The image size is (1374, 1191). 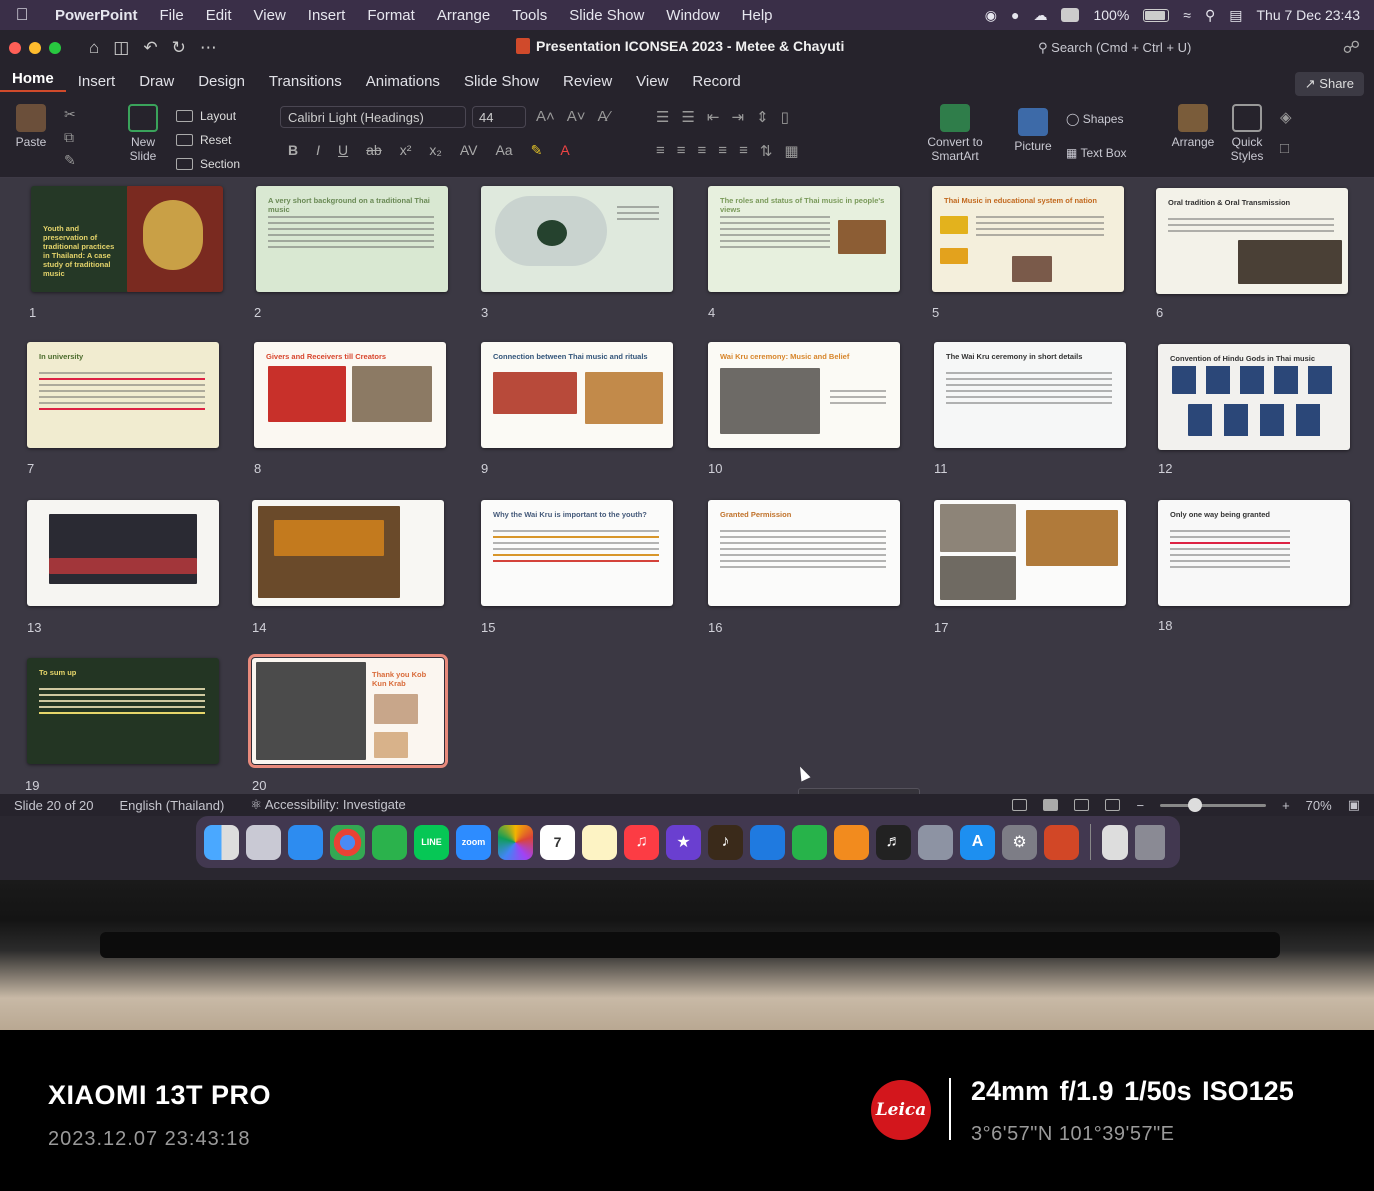 I want to click on tab-design: Design, so click(x=221, y=81).